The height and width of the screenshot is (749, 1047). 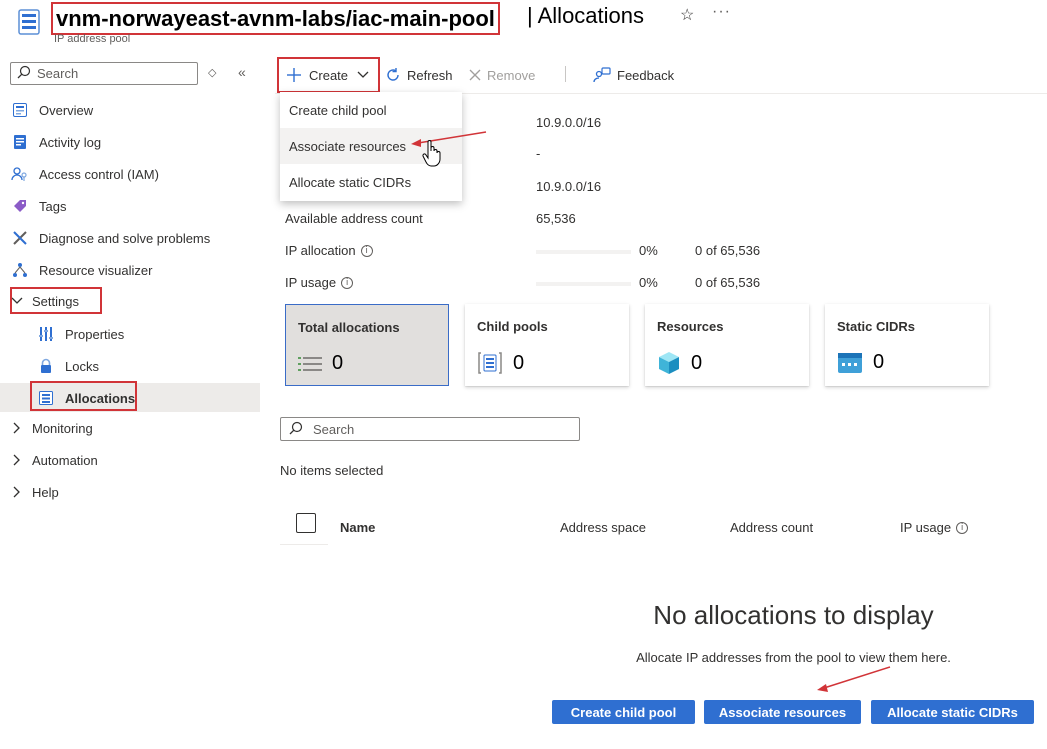 I want to click on feedback-label: Feedback, so click(x=646, y=75).